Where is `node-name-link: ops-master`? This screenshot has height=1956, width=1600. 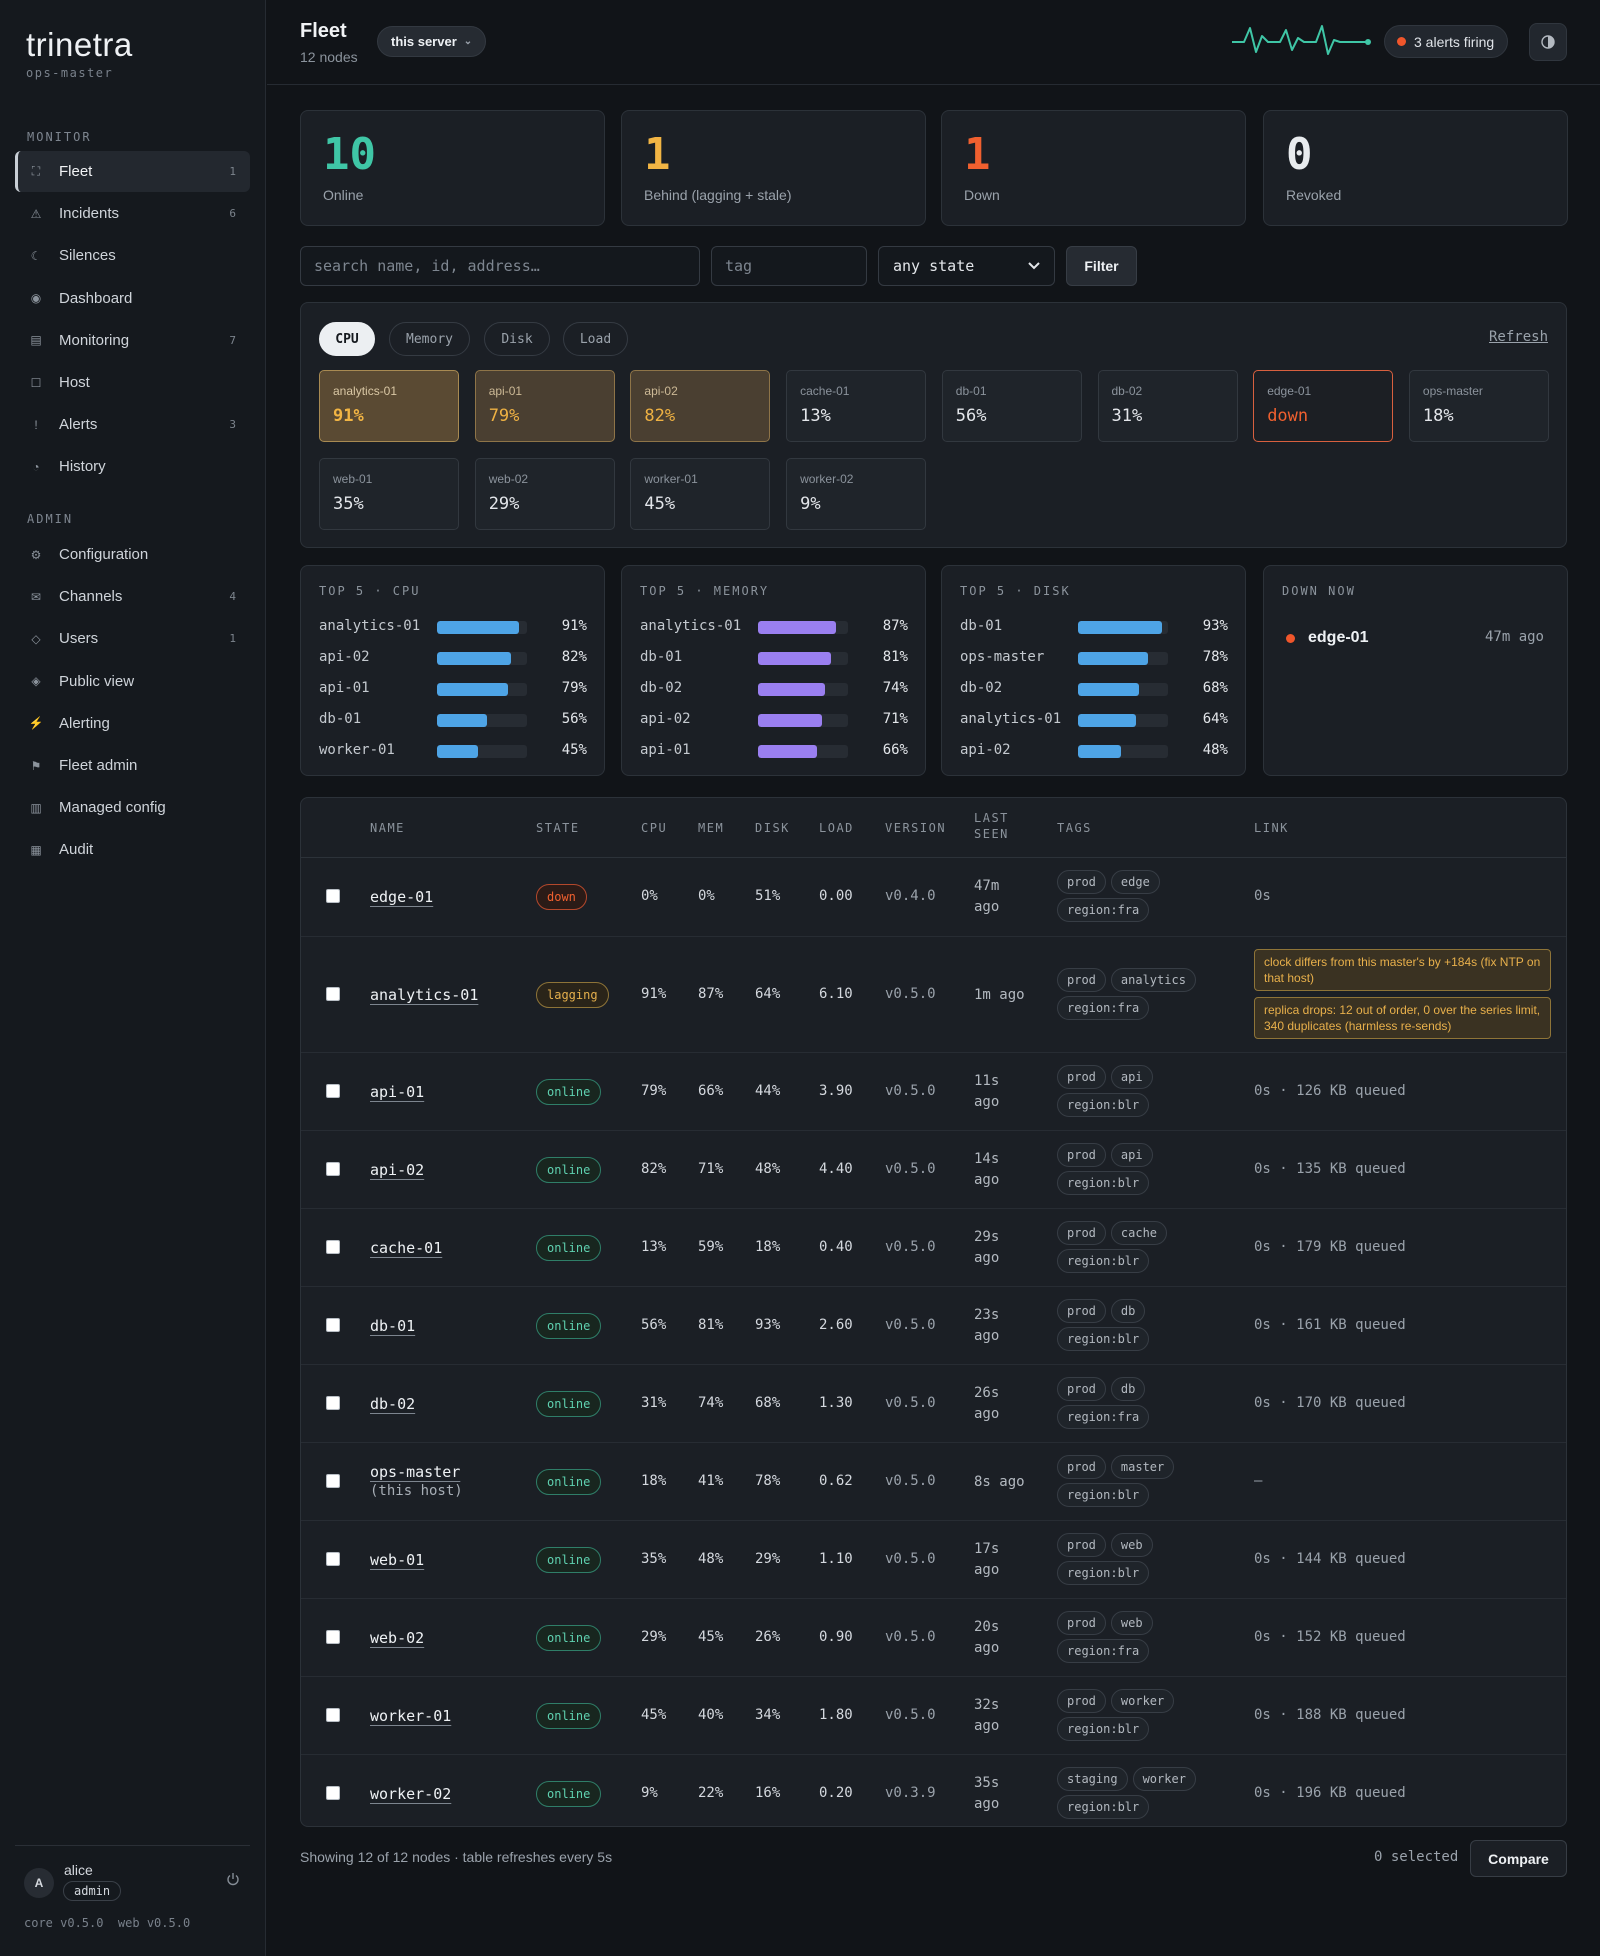
node-name-link: ops-master is located at coordinates (415, 1472).